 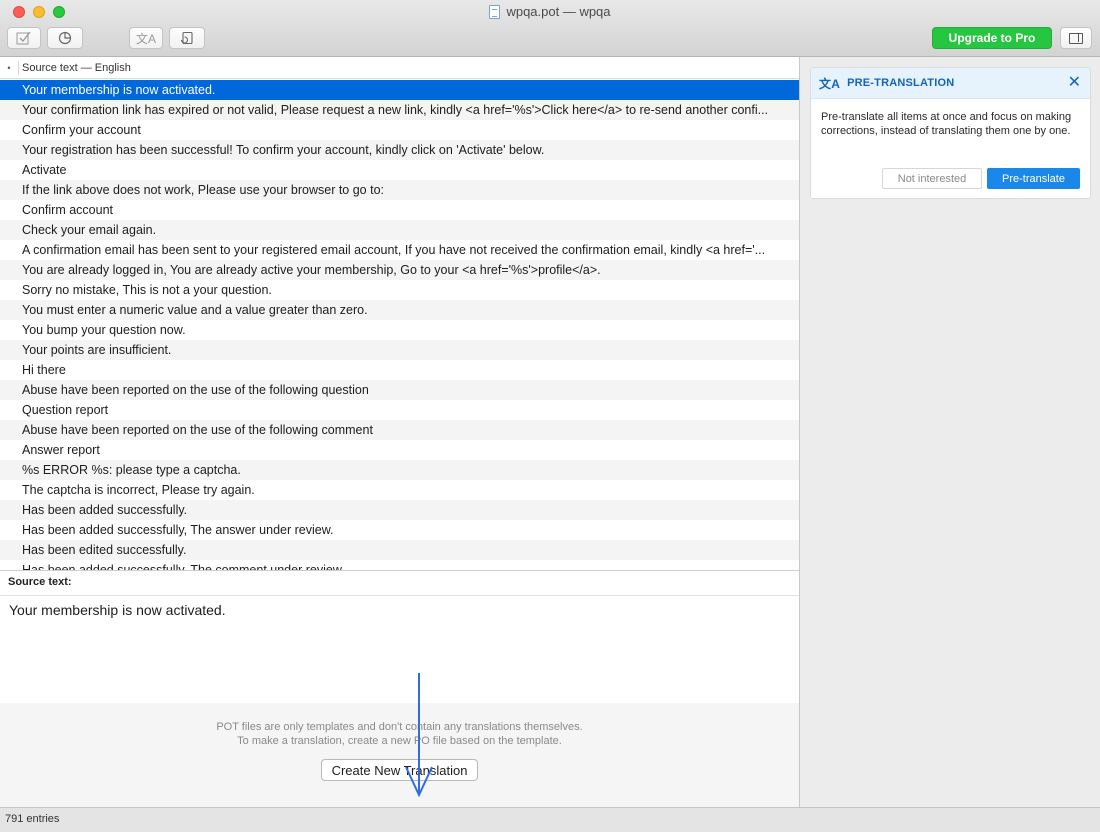 I want to click on list-item: Has been edited successfully., so click(x=399, y=550).